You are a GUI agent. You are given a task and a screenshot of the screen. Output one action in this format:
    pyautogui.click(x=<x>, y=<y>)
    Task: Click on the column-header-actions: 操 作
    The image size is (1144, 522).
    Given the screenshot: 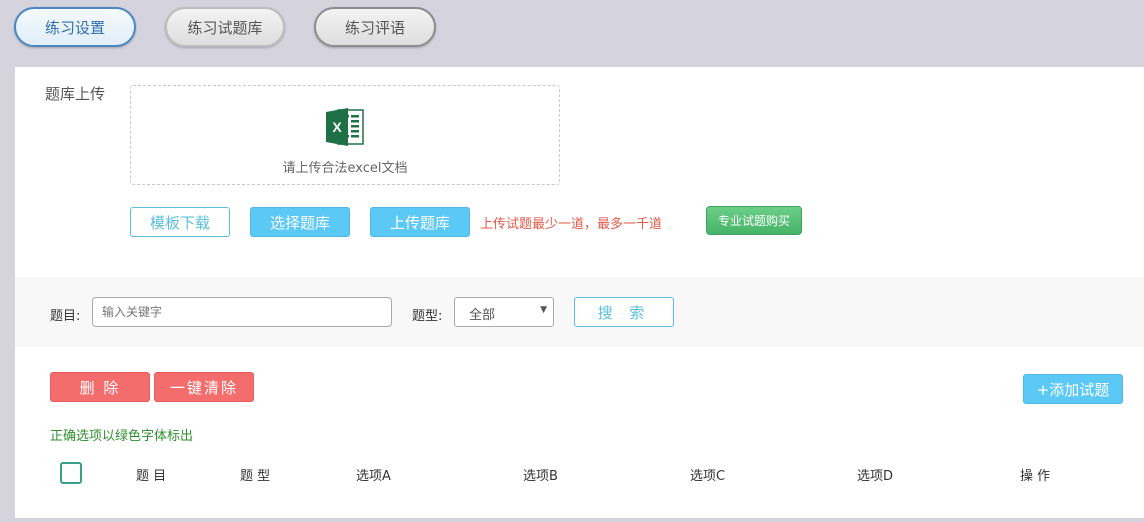 What is the action you would take?
    pyautogui.click(x=1035, y=476)
    